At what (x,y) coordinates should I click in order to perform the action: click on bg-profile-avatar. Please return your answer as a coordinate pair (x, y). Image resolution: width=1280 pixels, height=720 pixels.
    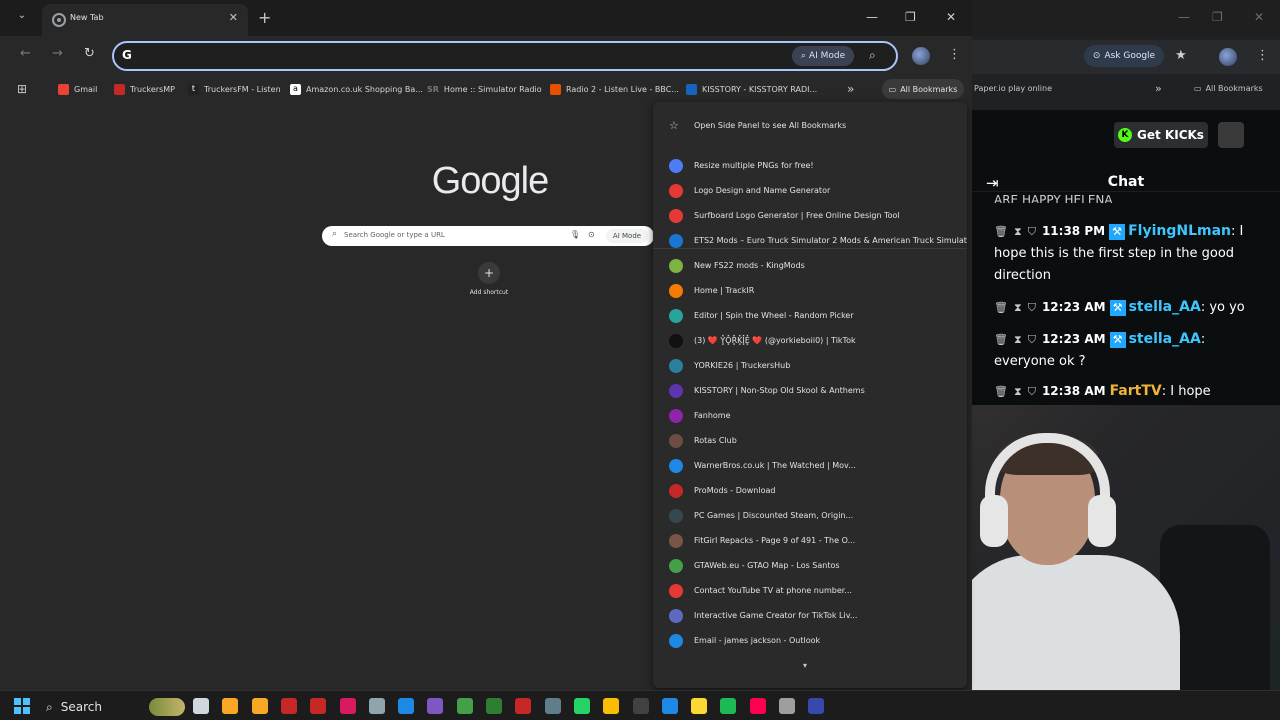
    Looking at the image, I should click on (1228, 57).